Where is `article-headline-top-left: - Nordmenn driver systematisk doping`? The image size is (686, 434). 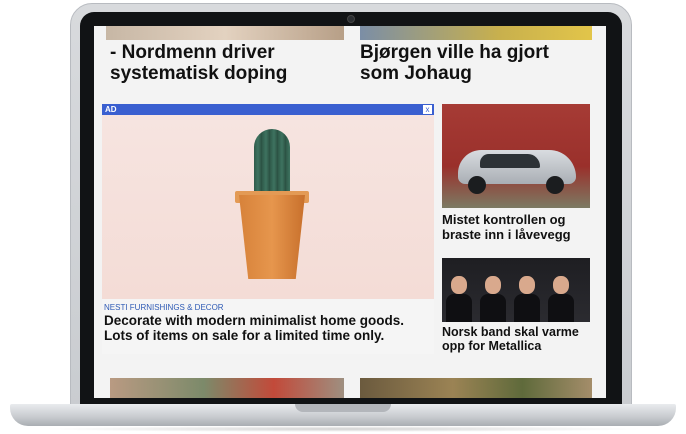
article-headline-top-left: - Nordmenn driver systematisk doping is located at coordinates (225, 63).